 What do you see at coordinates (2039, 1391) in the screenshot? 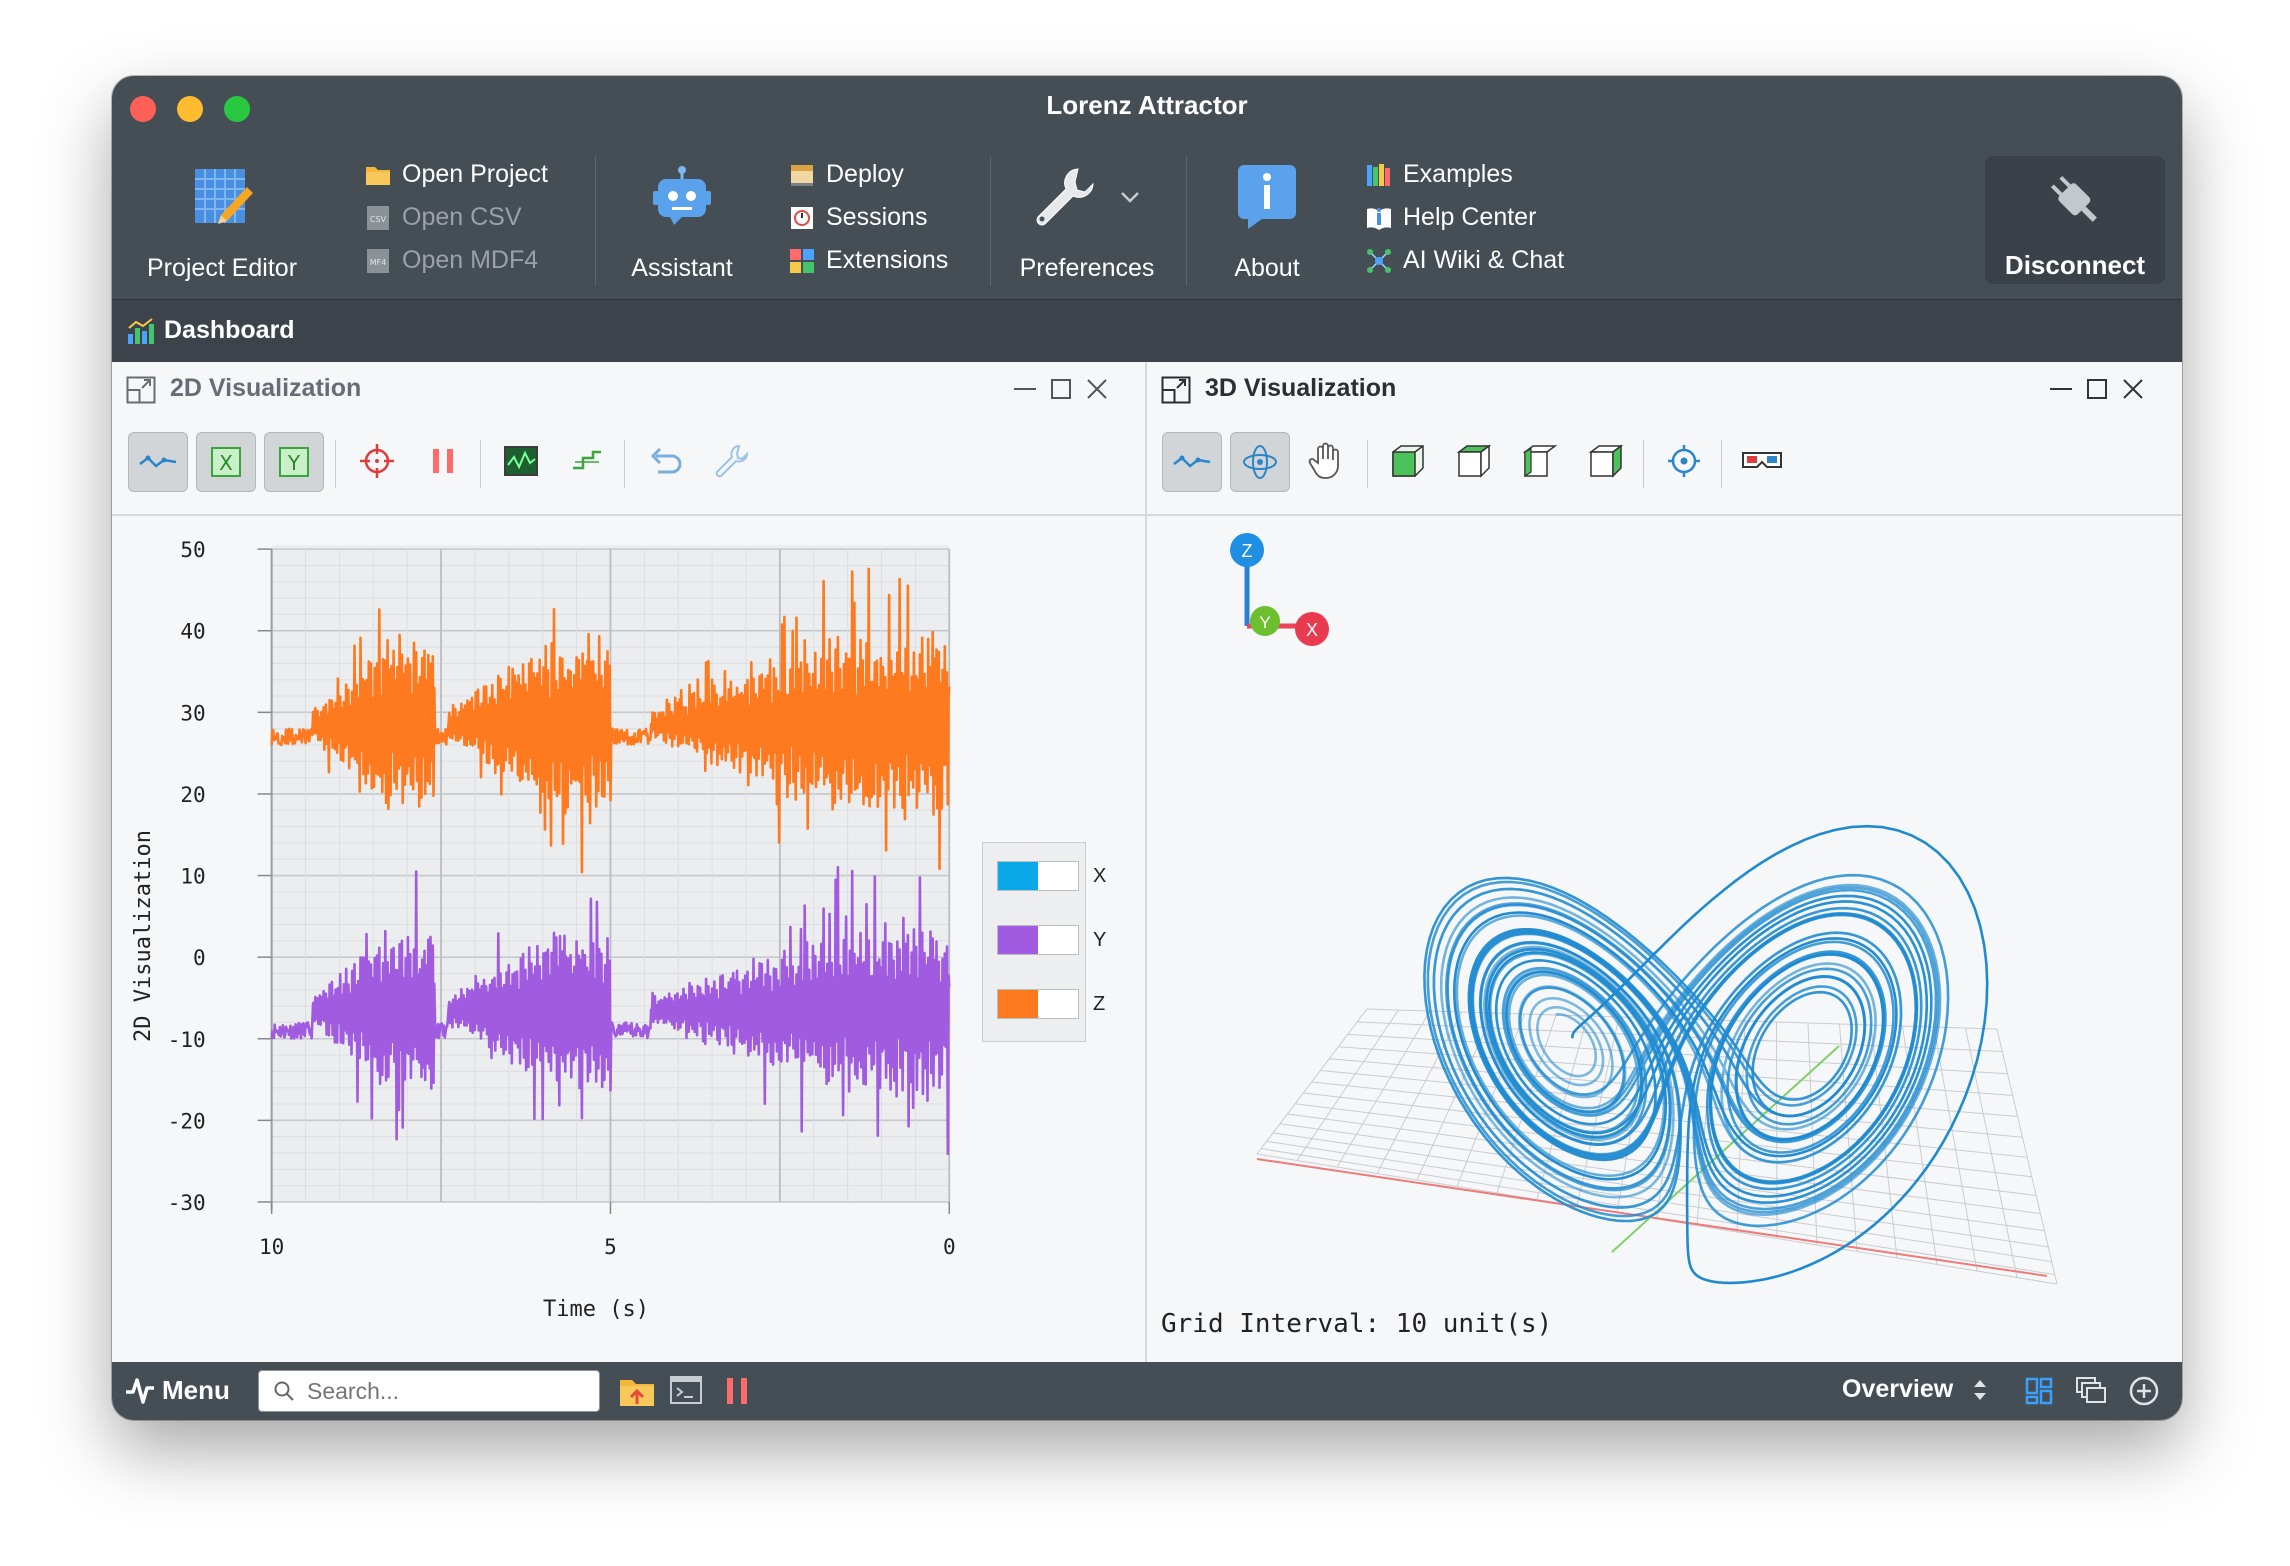
I see `dashboard-layout-icon` at bounding box center [2039, 1391].